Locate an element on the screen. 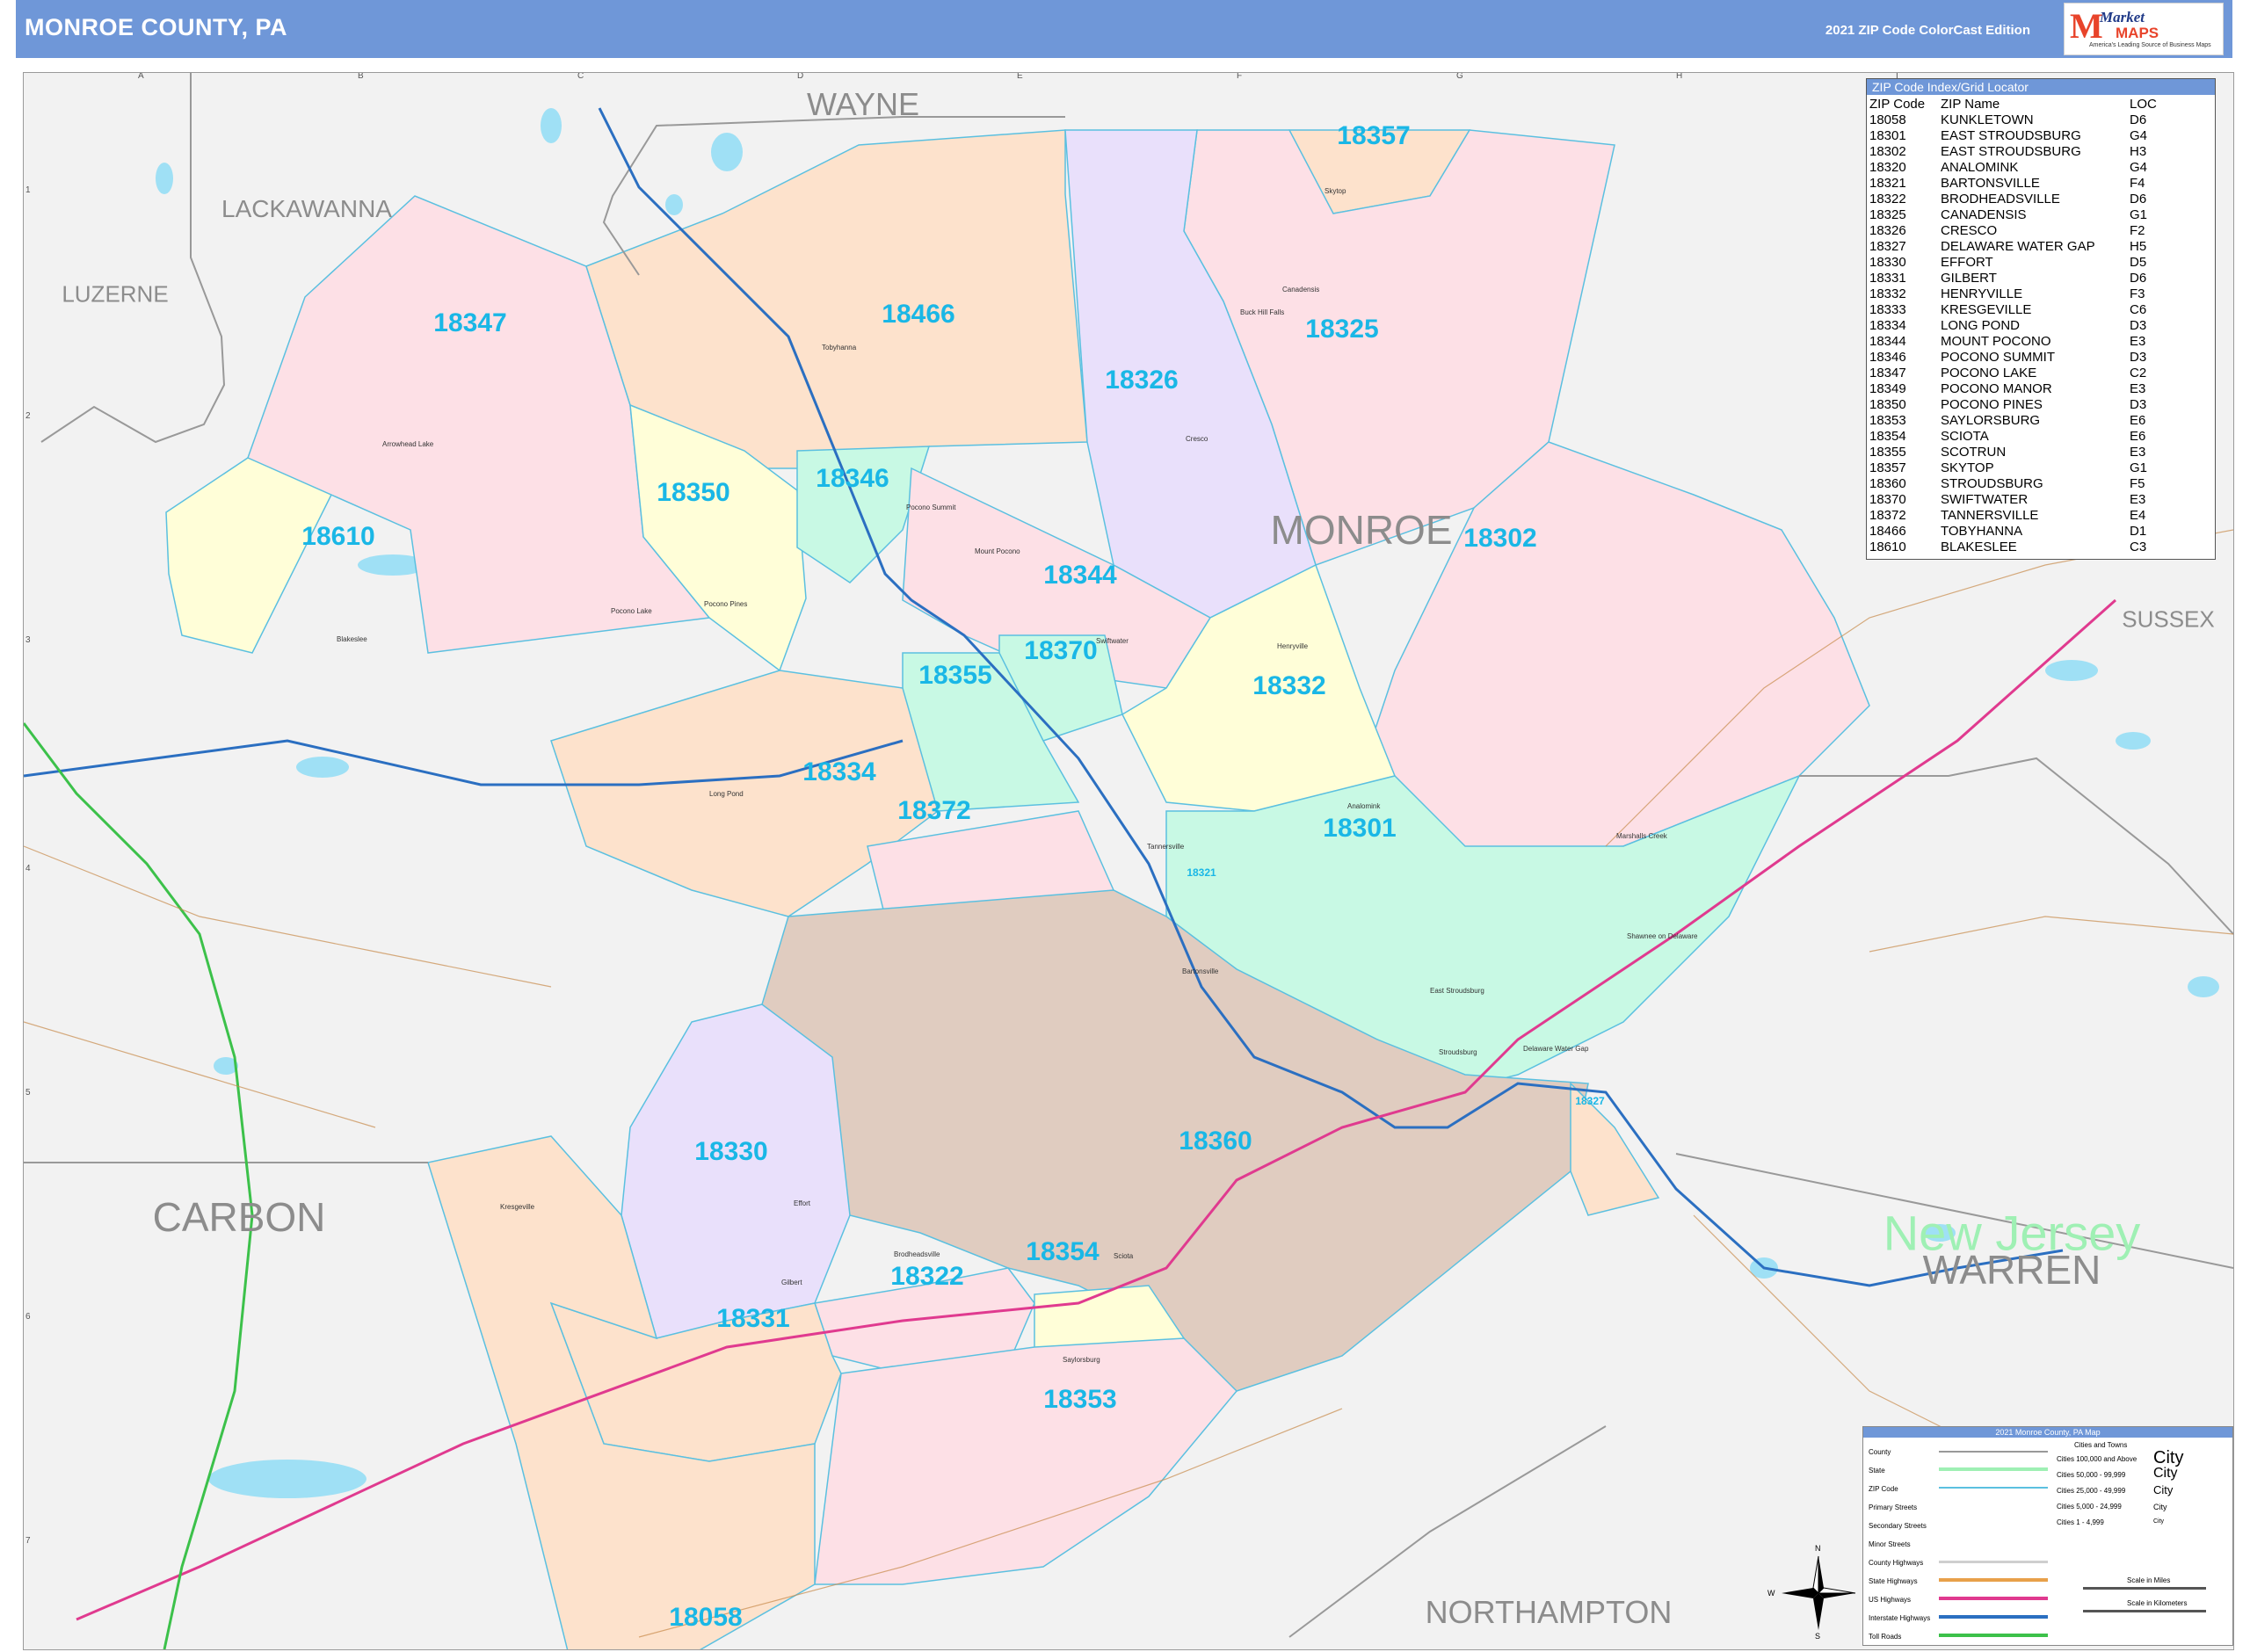  place-label: Stroudsburg is located at coordinates (1458, 1052).